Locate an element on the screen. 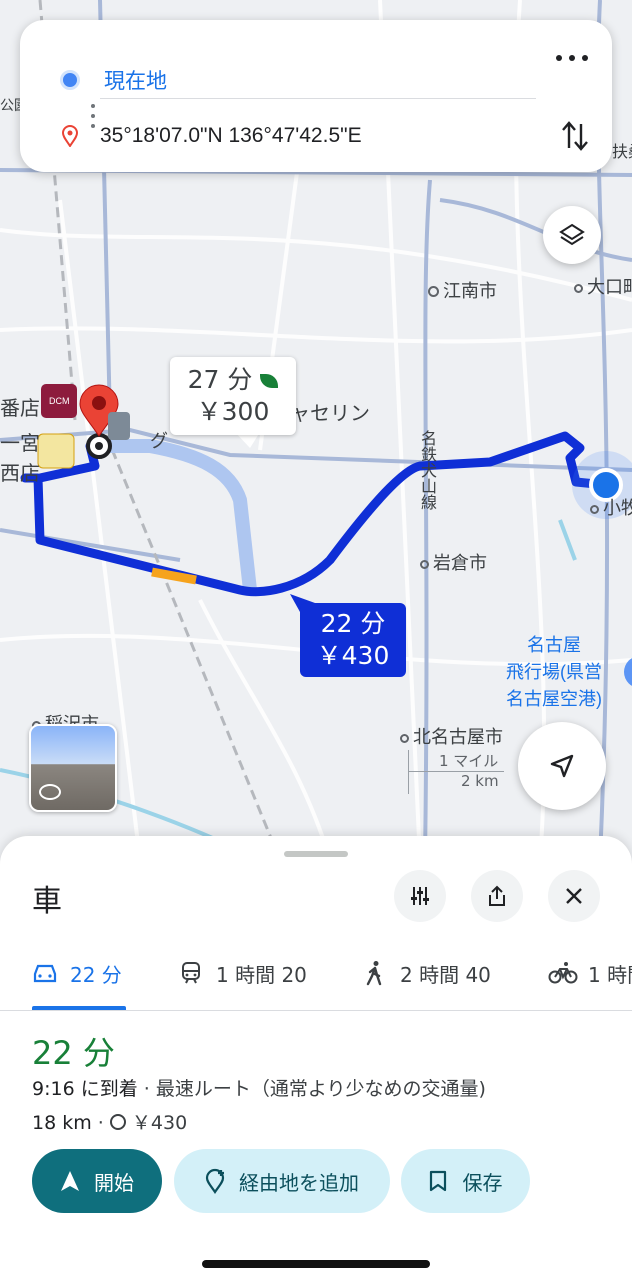  bookmark-icon is located at coordinates (437, 1181).